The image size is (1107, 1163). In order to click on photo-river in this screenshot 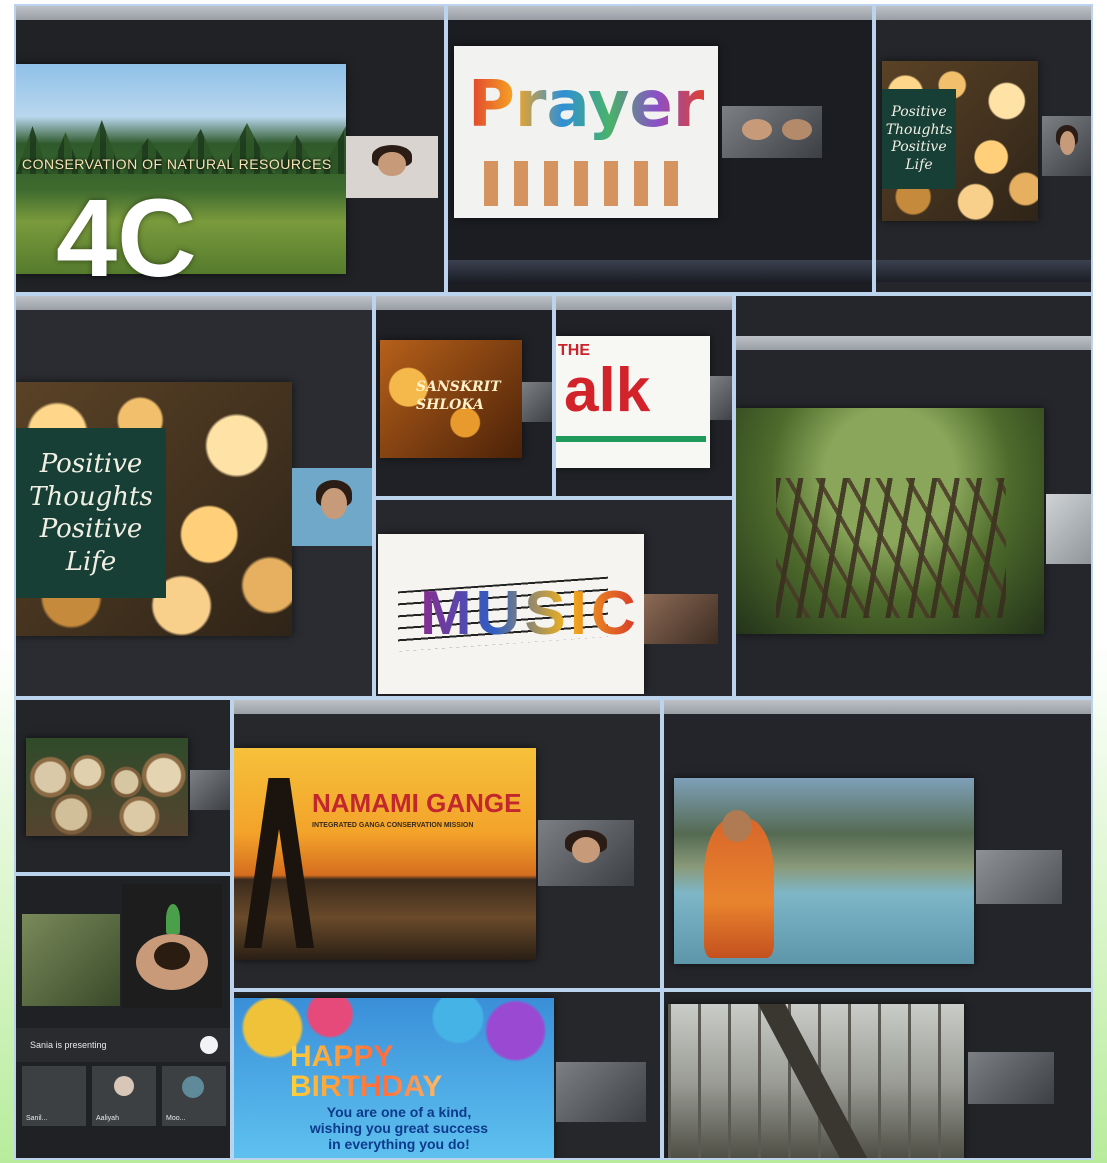, I will do `click(877, 844)`.